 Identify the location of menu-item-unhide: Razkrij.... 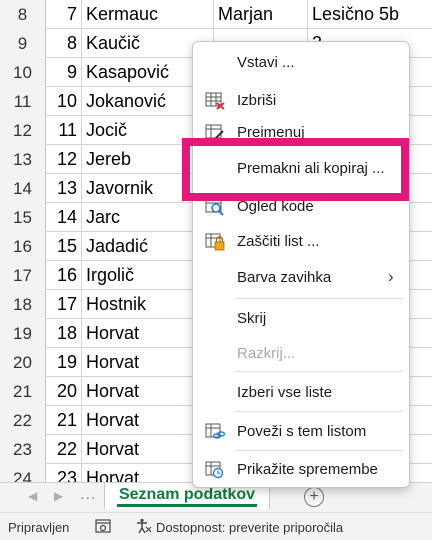
(301, 354).